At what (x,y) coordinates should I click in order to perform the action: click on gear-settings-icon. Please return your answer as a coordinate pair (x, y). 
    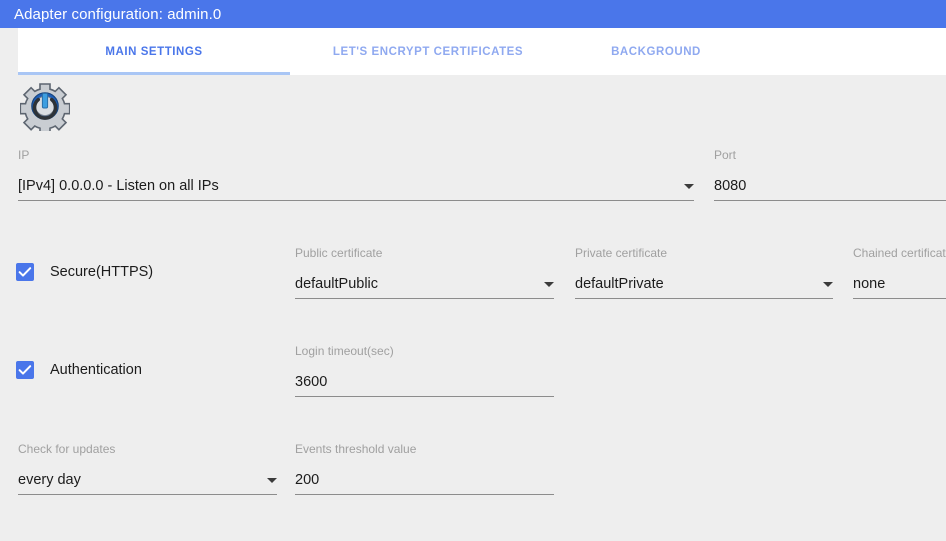
    Looking at the image, I should click on (45, 108).